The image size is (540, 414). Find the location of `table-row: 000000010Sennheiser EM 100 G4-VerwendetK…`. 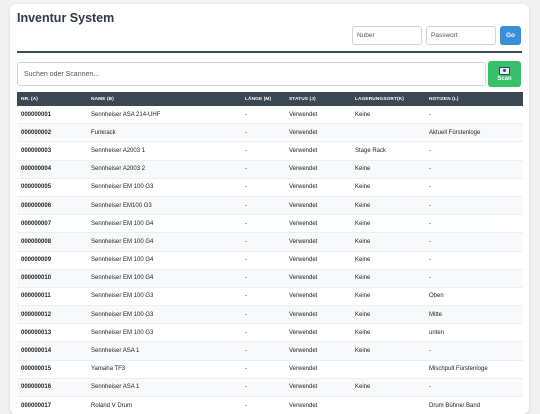

table-row: 000000010Sennheiser EM 100 G4-VerwendetK… is located at coordinates (270, 278).